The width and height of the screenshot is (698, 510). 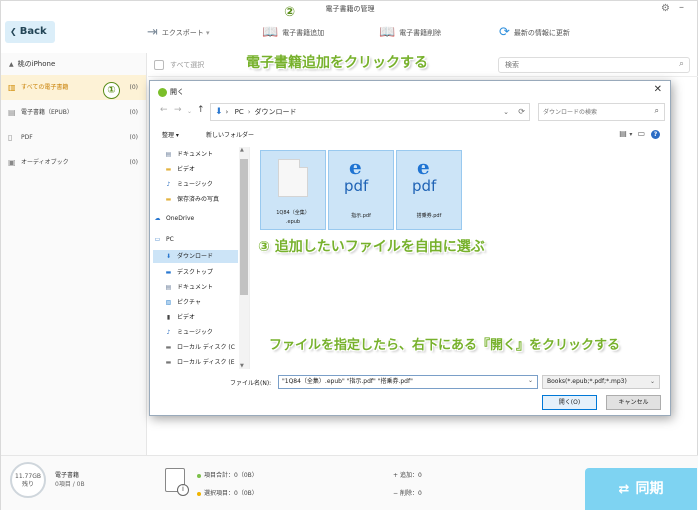 What do you see at coordinates (521, 112) in the screenshot?
I see `refresh-icon: ⟳` at bounding box center [521, 112].